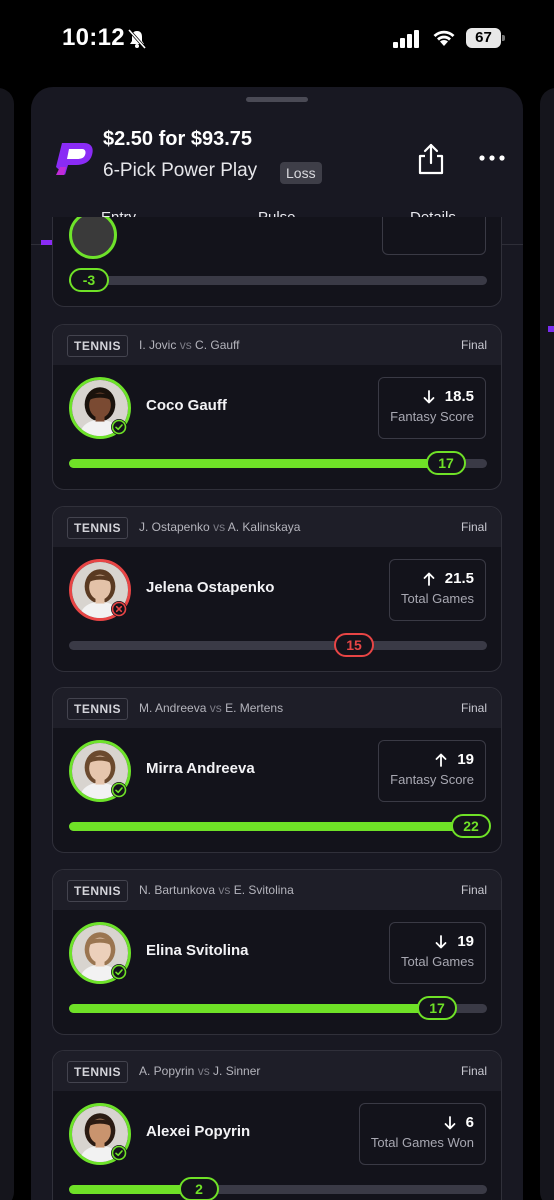 This screenshot has height=1200, width=554. What do you see at coordinates (278, 1188) in the screenshot?
I see `progress-track: 2` at bounding box center [278, 1188].